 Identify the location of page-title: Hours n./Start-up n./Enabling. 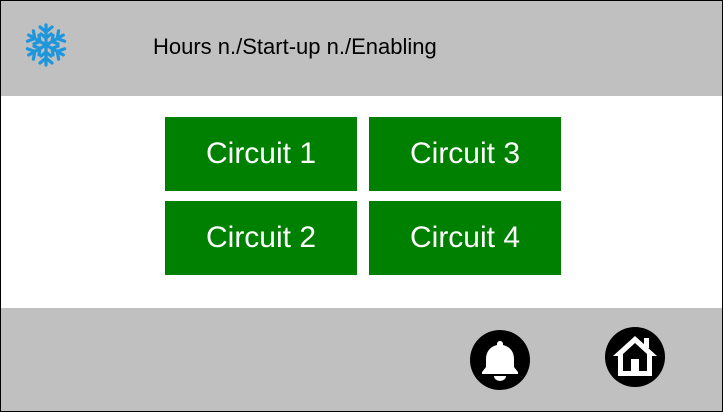
(295, 46).